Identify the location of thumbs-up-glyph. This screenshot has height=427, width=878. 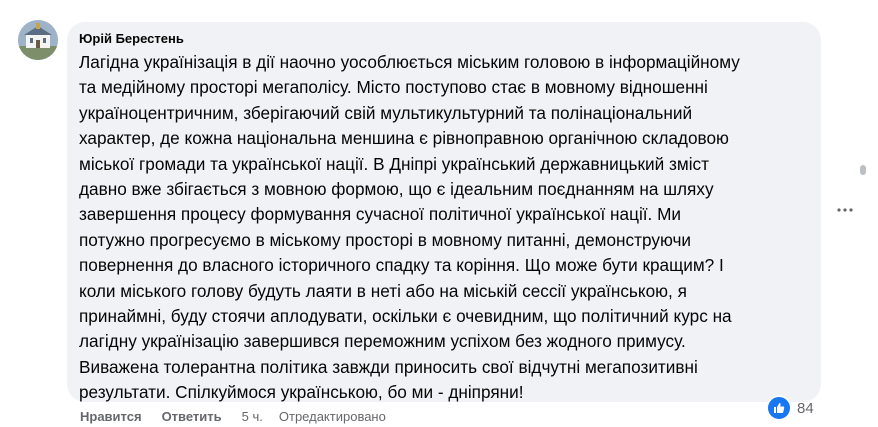
(779, 408).